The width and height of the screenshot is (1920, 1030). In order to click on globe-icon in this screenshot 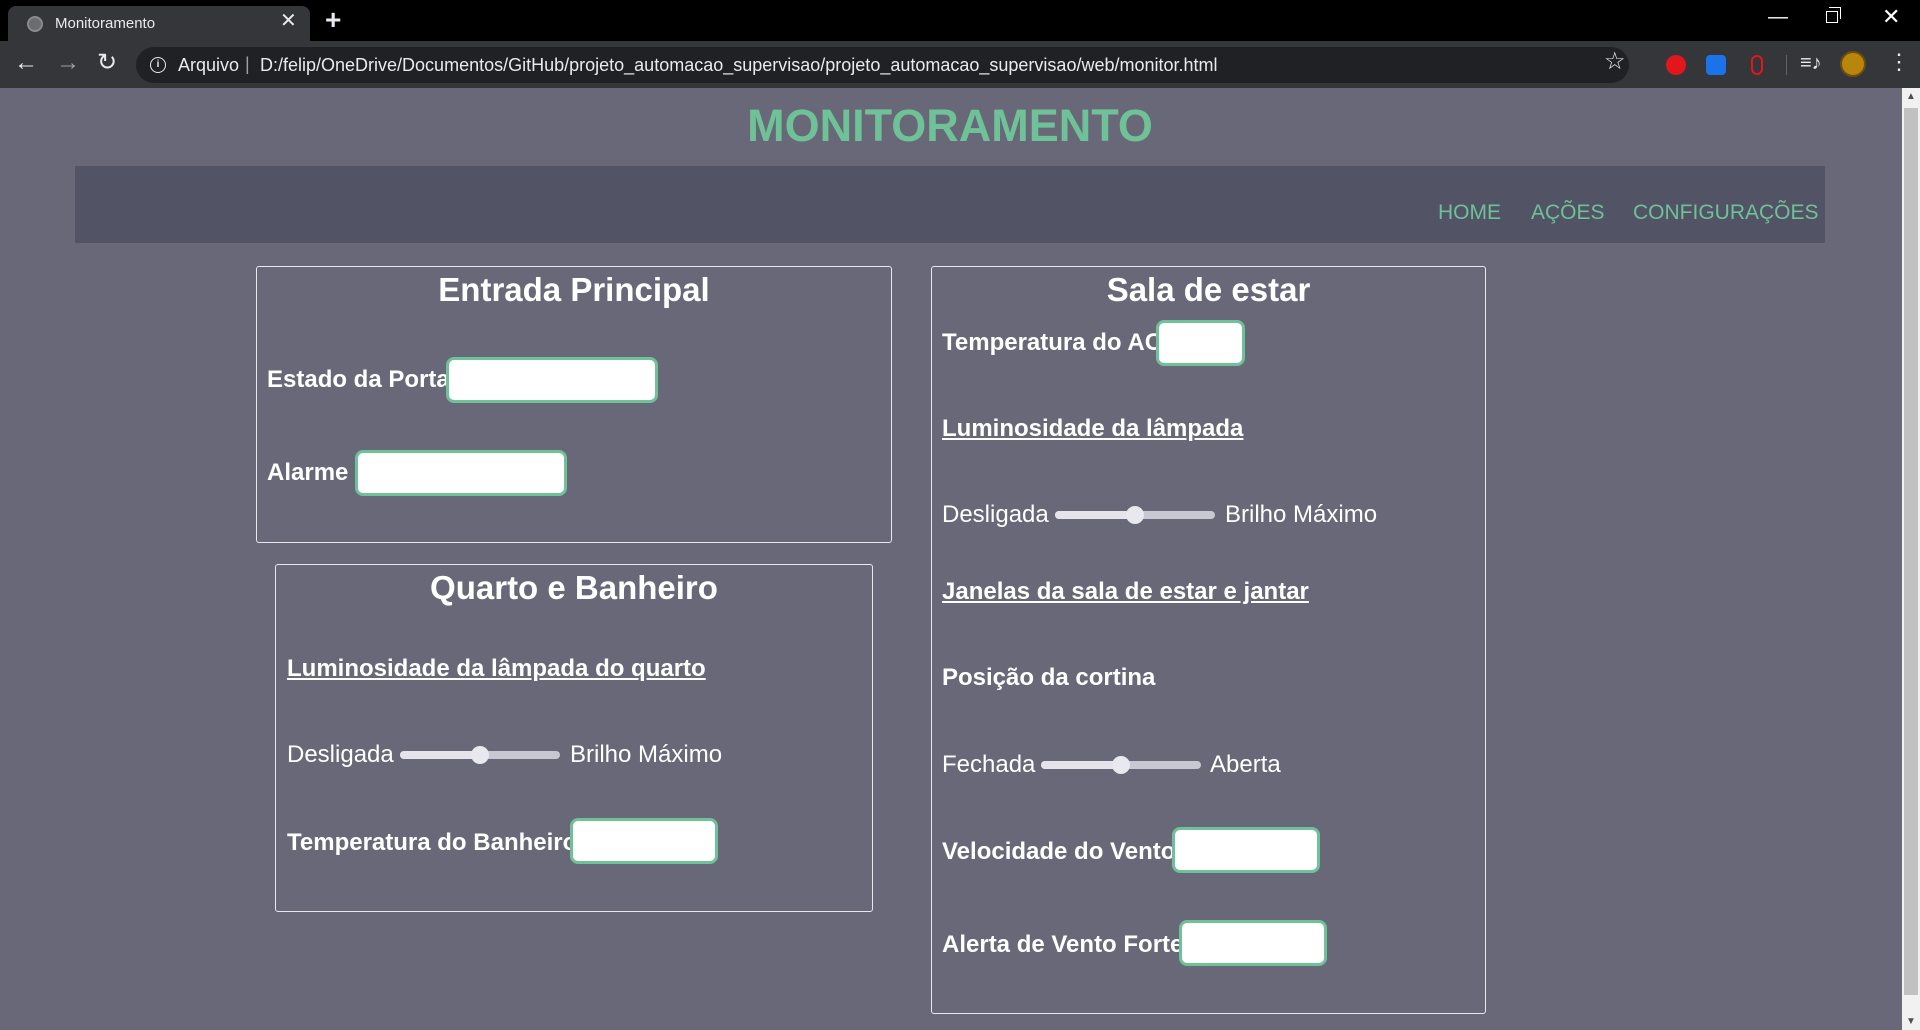, I will do `click(35, 24)`.